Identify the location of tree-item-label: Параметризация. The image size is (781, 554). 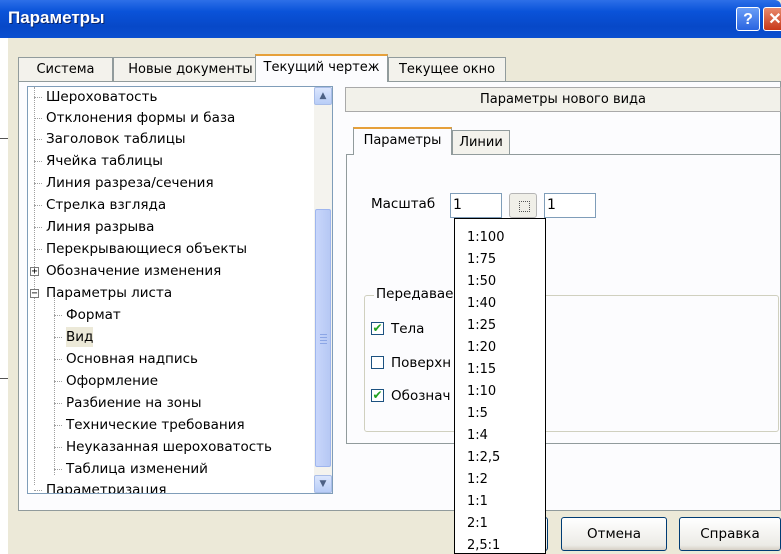
(106, 488).